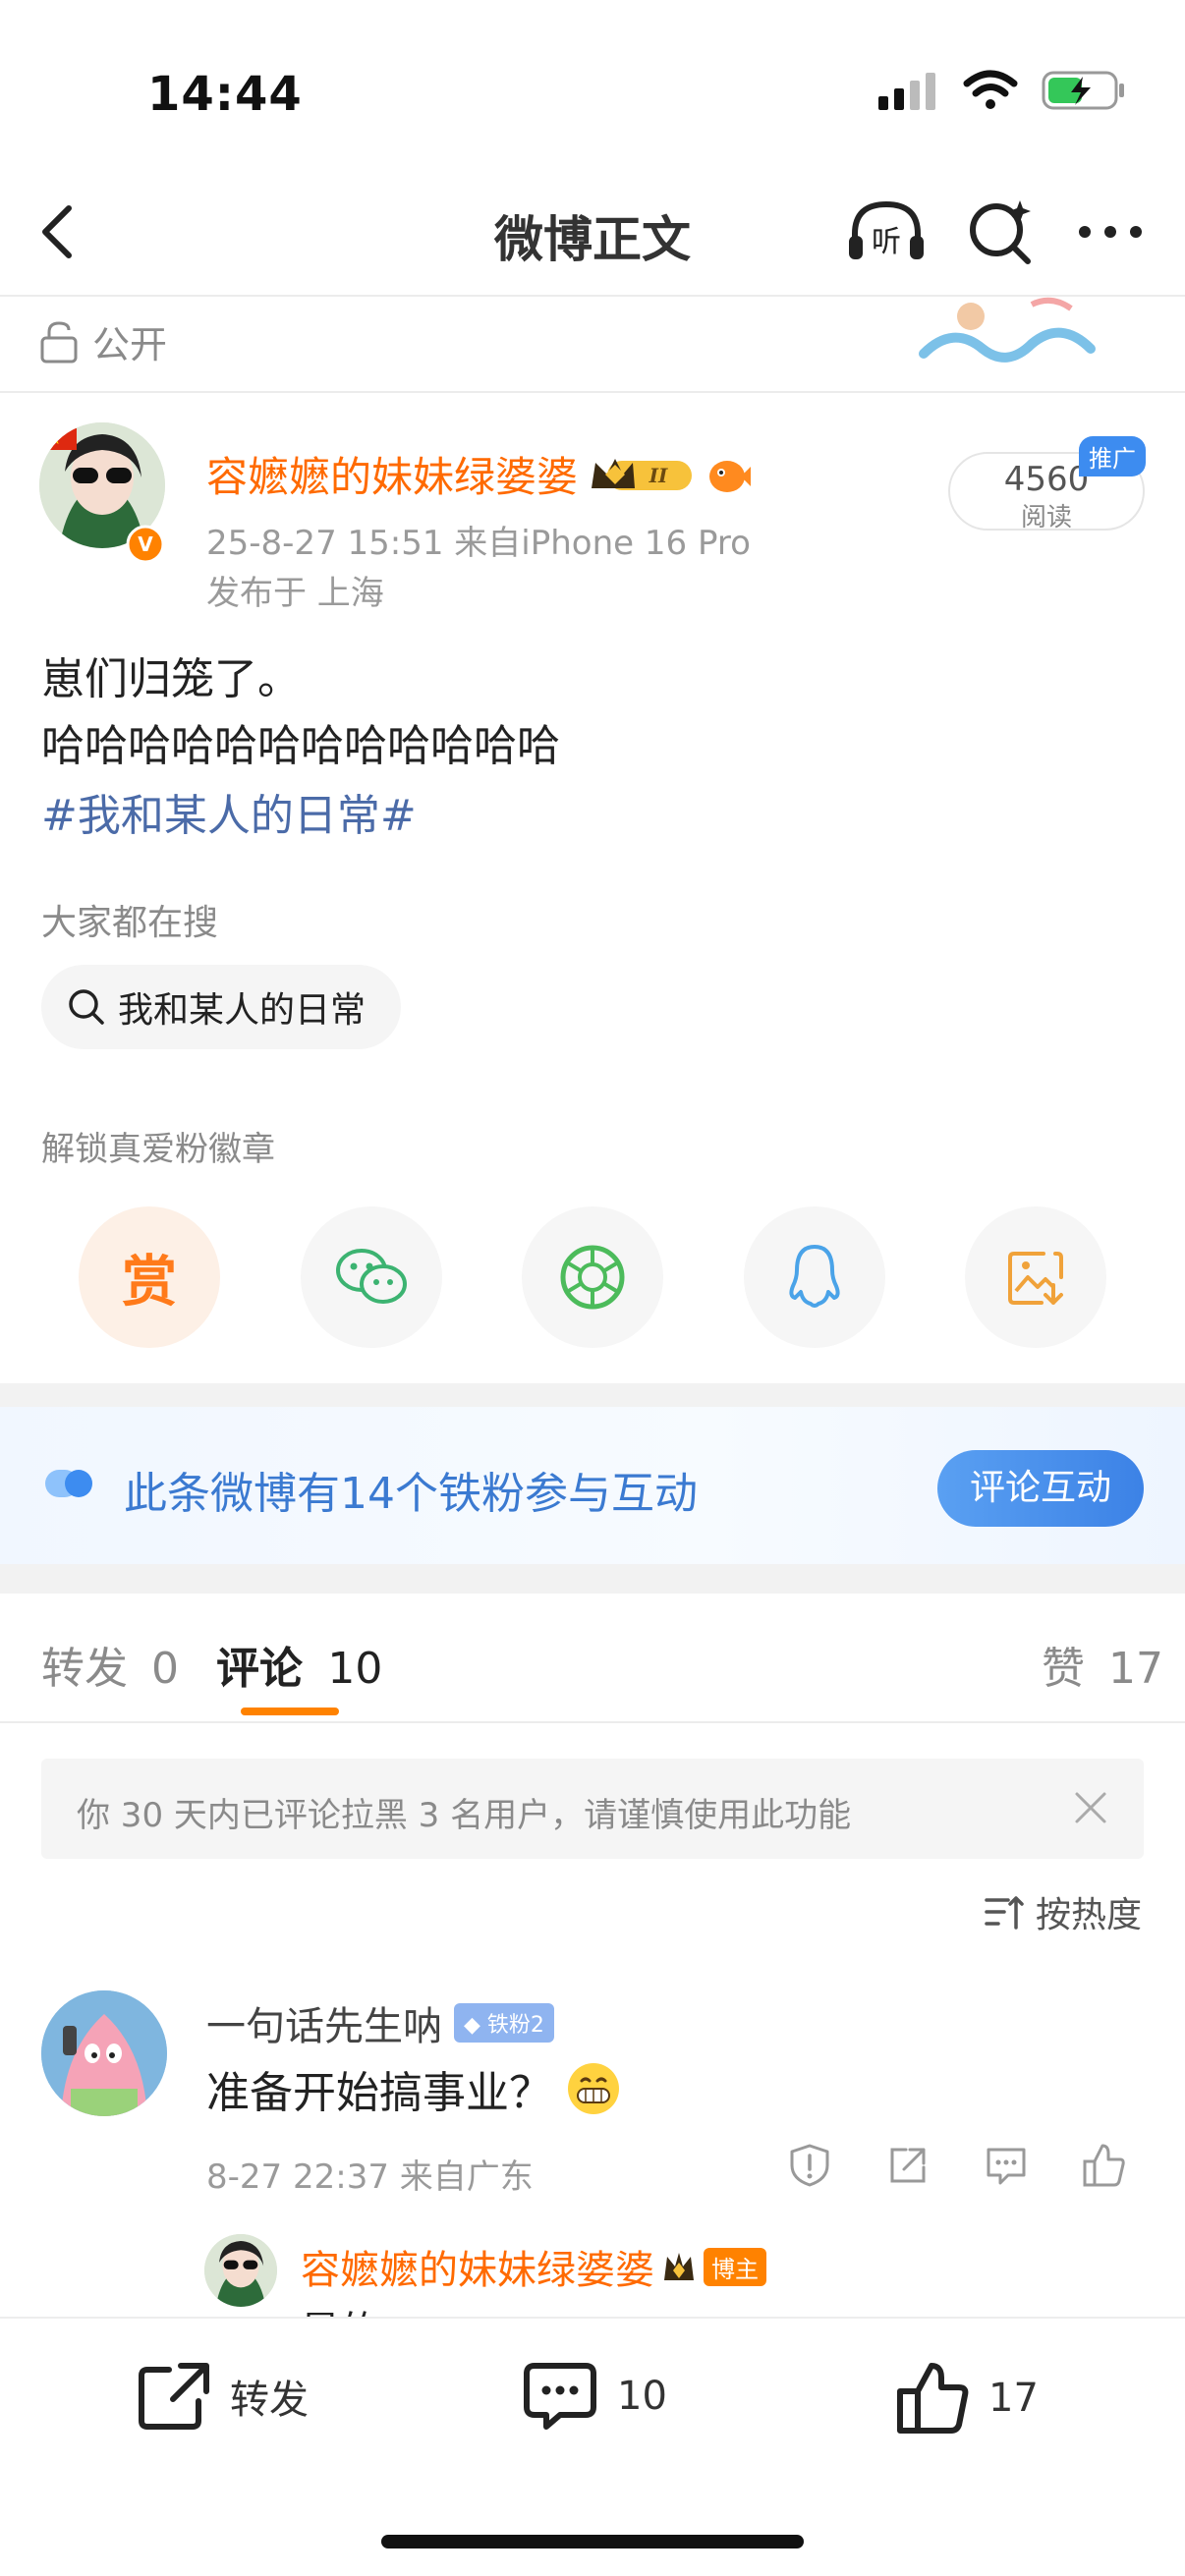 Image resolution: width=1185 pixels, height=2576 pixels. Describe the element at coordinates (594, 2088) in the screenshot. I see `grin-emoji-icon` at that location.